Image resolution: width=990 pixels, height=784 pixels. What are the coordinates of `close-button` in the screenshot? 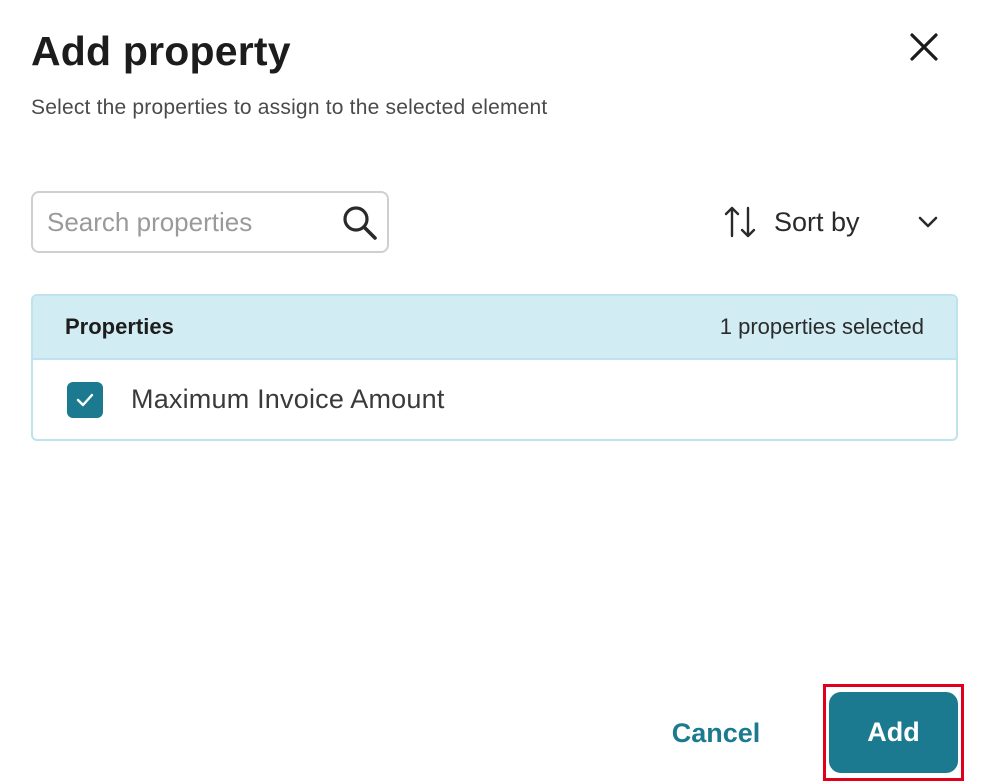 It's located at (924, 48).